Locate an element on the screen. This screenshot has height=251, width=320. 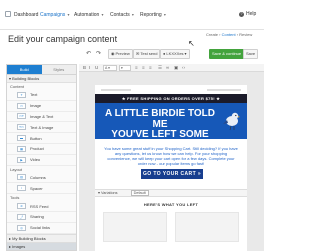
help-link: ? Help is located at coordinates (247, 14).